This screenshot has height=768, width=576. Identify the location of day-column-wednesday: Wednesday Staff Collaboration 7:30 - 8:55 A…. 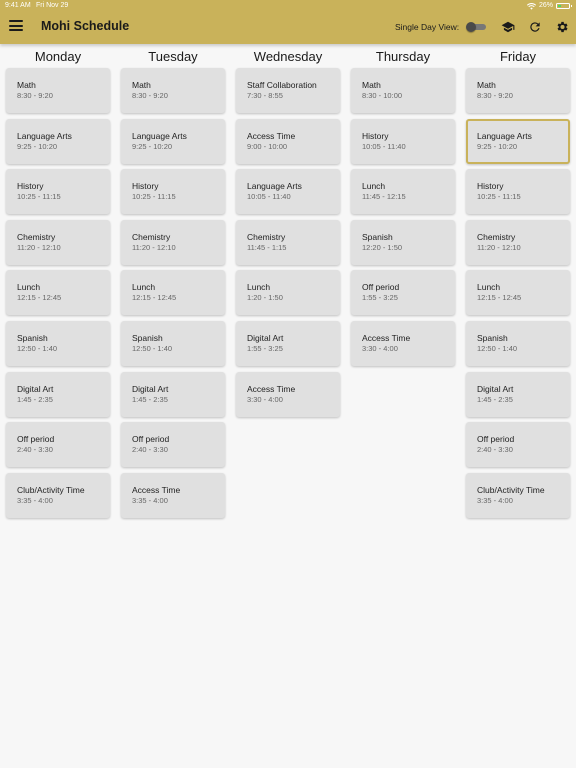
(288, 230).